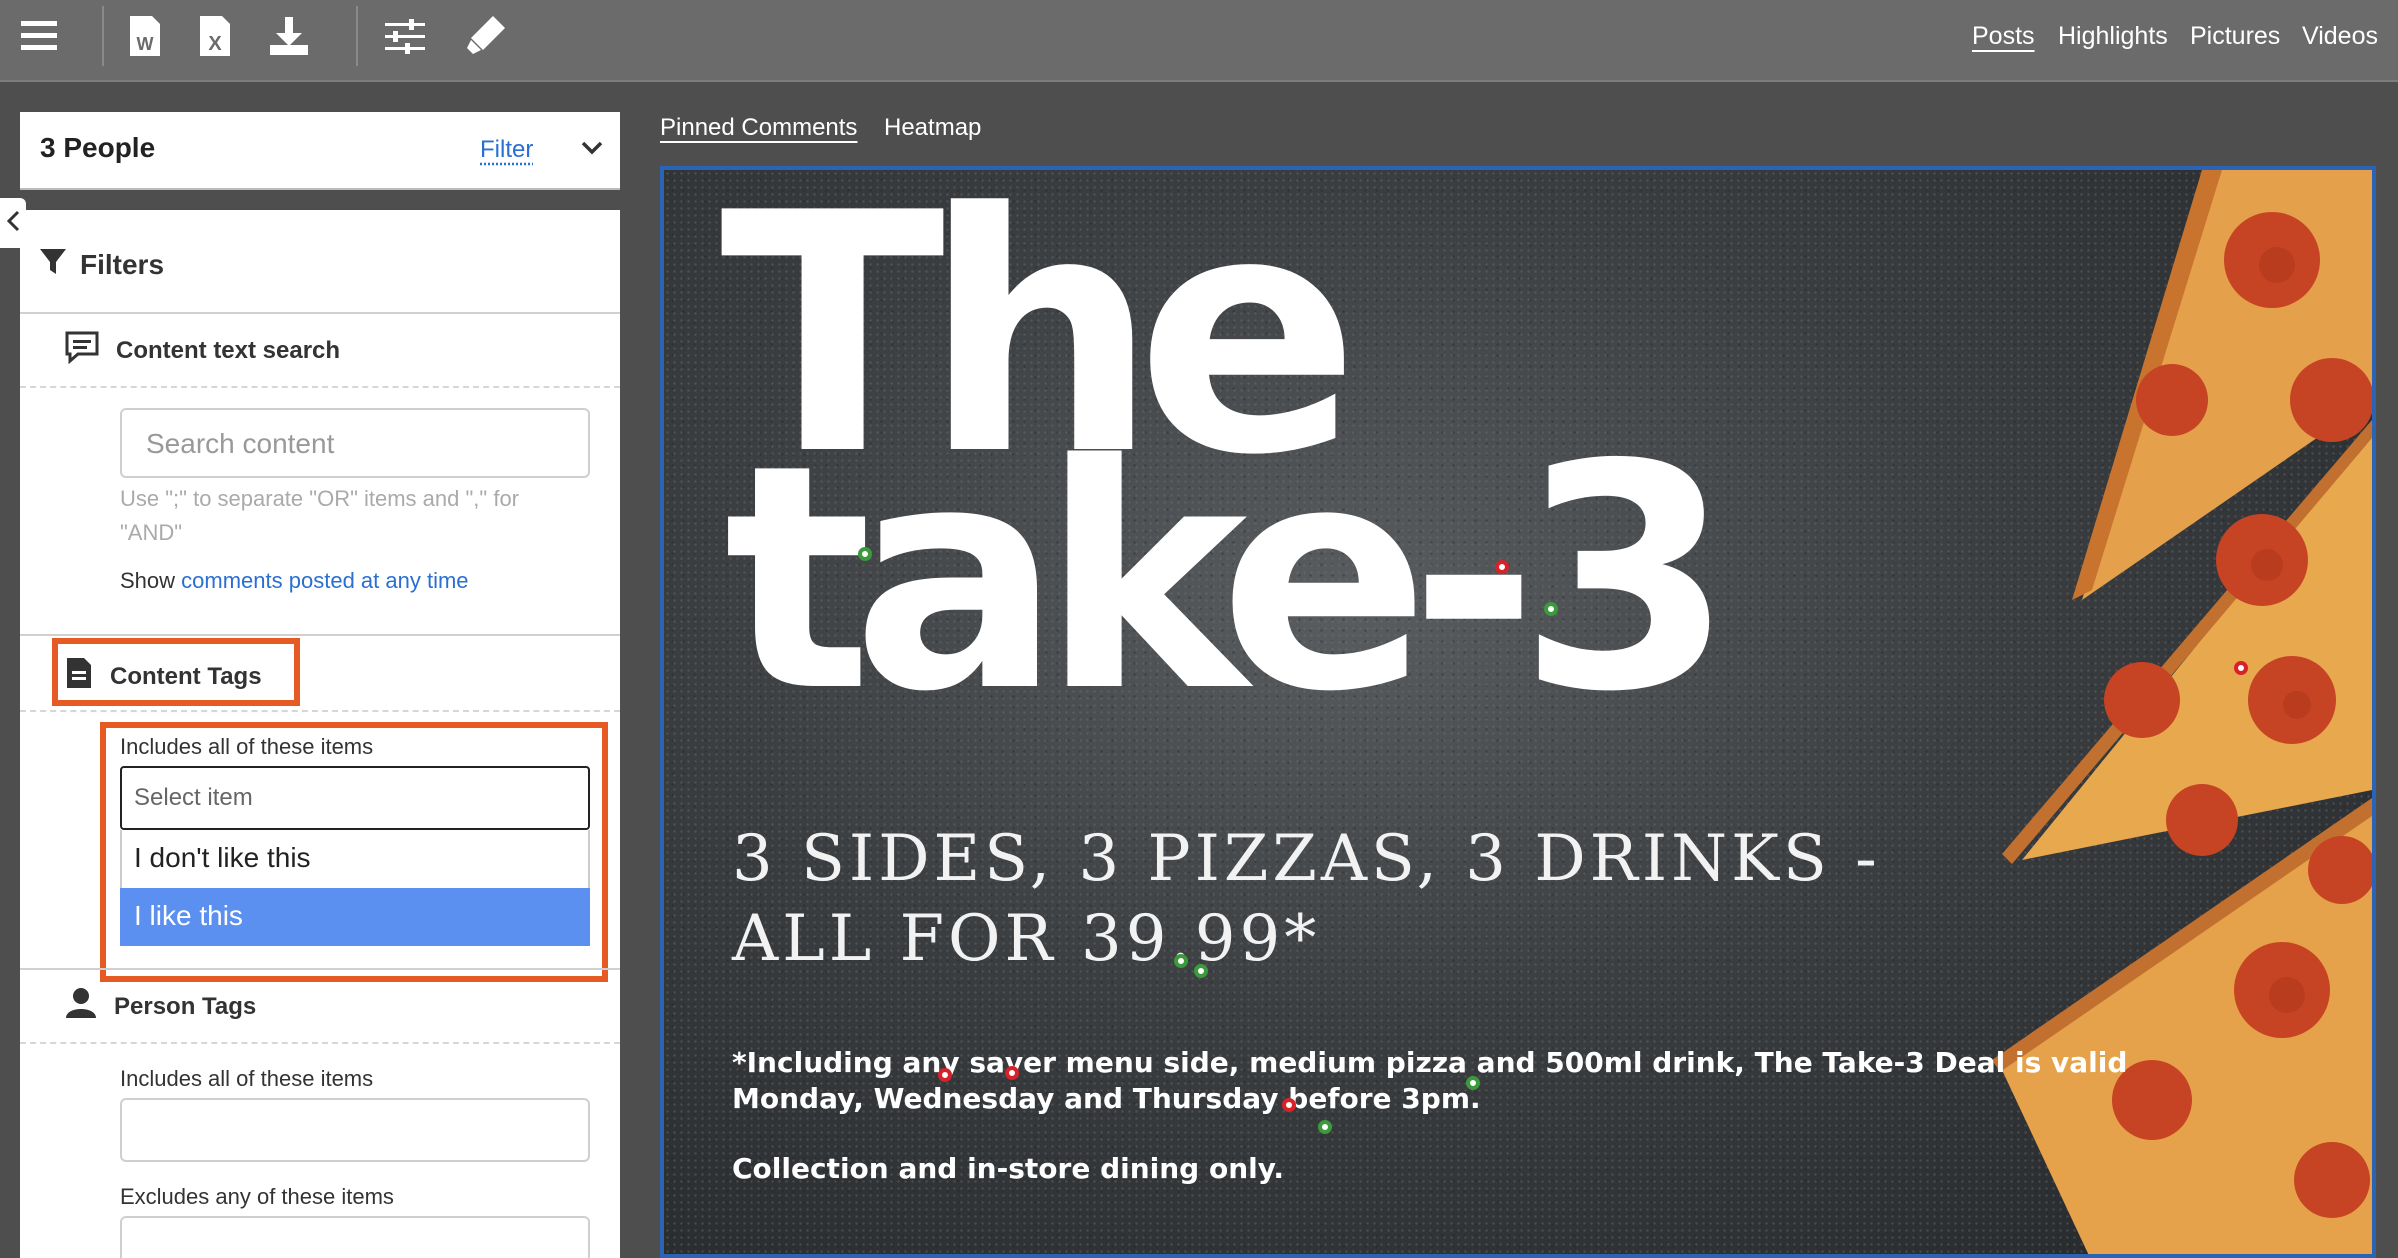 The image size is (2398, 1258). Describe the element at coordinates (257, 1196) in the screenshot. I see `person-excludes-label: Excludes any of these items` at that location.